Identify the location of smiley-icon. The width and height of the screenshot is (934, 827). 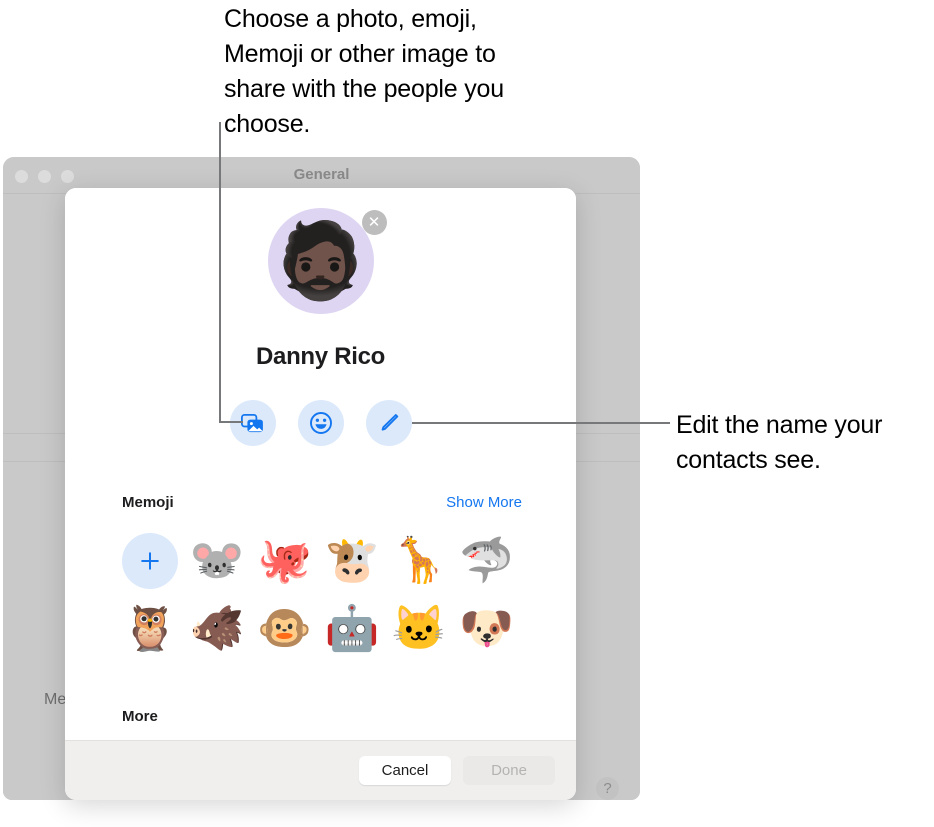
(320, 423).